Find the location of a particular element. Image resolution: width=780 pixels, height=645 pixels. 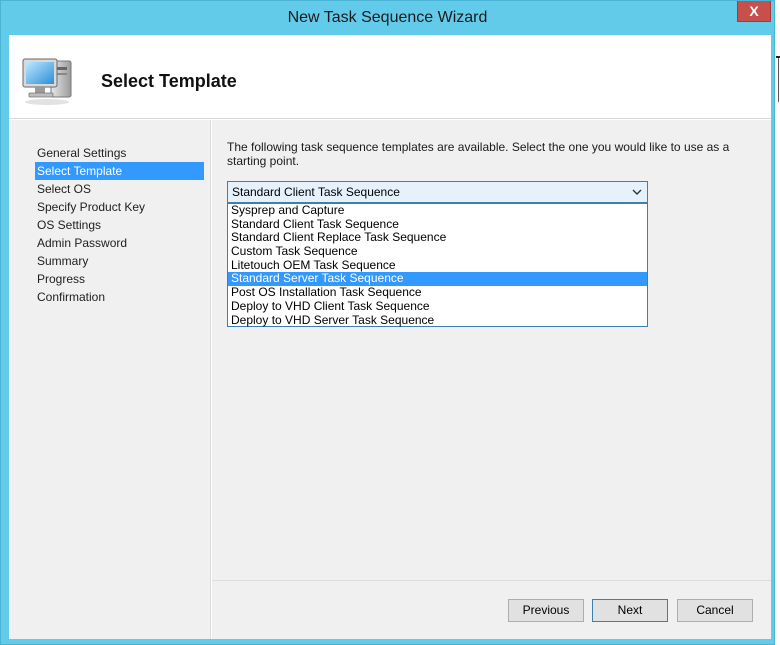

template-select-value: Standard Client Task Sequence is located at coordinates (316, 192).